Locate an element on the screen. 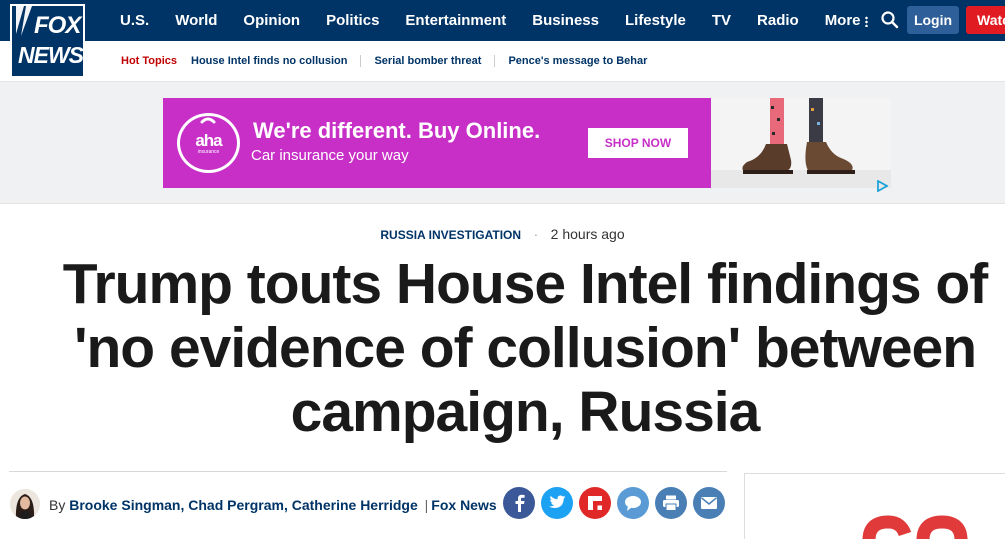 Image resolution: width=1005 pixels, height=539 pixels. share-buttons is located at coordinates (617, 503).